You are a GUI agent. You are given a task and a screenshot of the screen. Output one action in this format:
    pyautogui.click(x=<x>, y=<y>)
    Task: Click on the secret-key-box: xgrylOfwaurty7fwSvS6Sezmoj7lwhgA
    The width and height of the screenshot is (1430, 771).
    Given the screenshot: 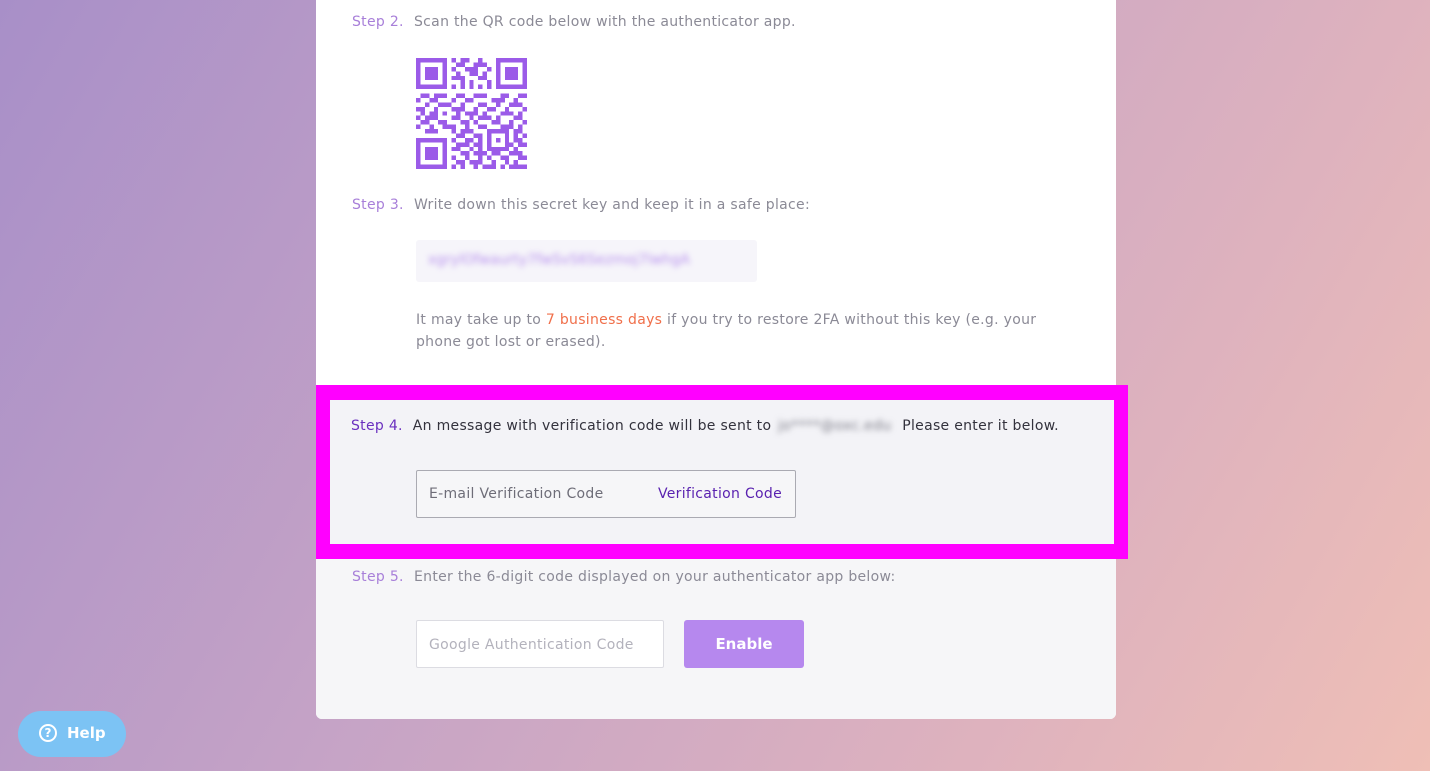 What is the action you would take?
    pyautogui.click(x=586, y=261)
    